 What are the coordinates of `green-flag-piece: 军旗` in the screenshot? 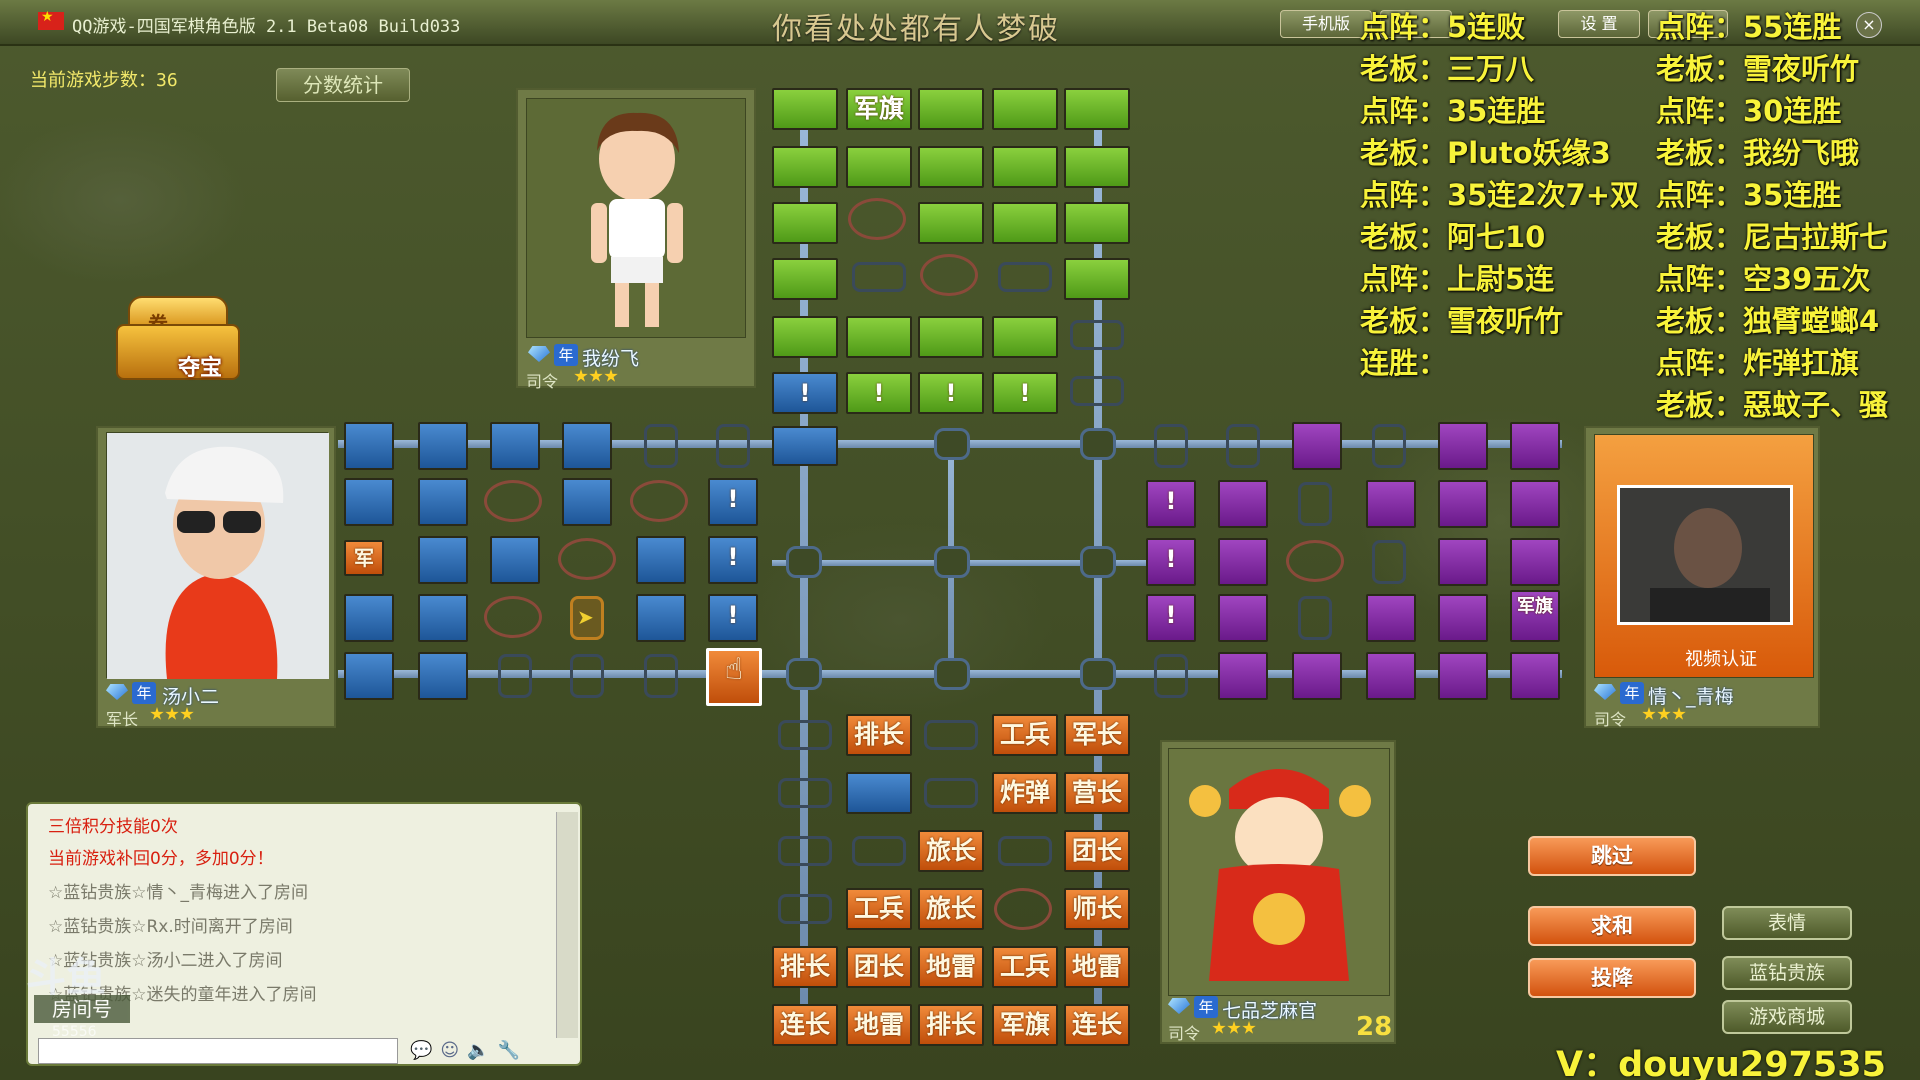 It's located at (879, 109).